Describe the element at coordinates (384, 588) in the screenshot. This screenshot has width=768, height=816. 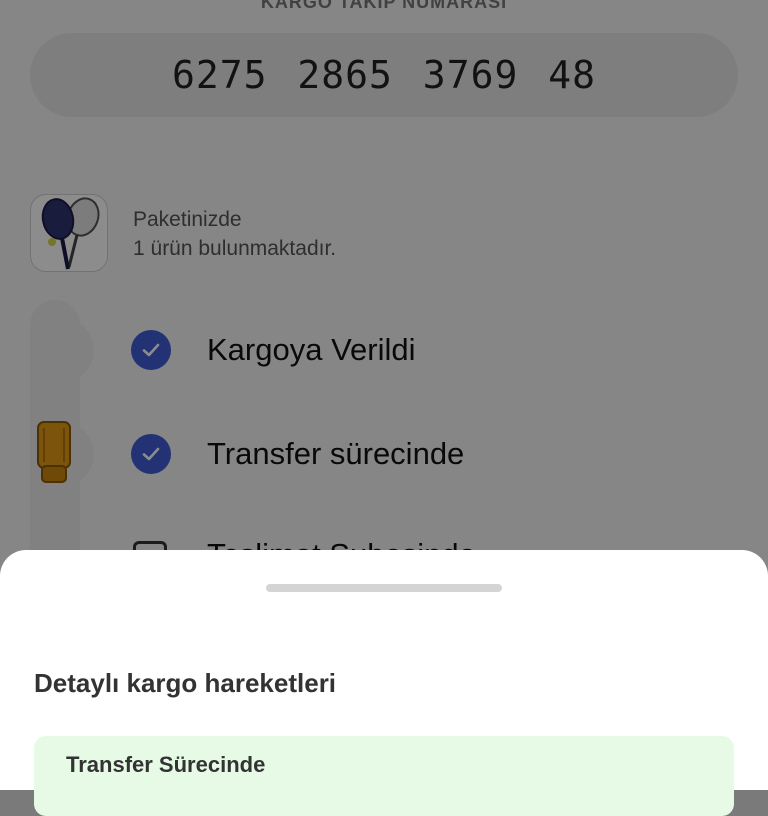
I see `sheet-drag-handle` at that location.